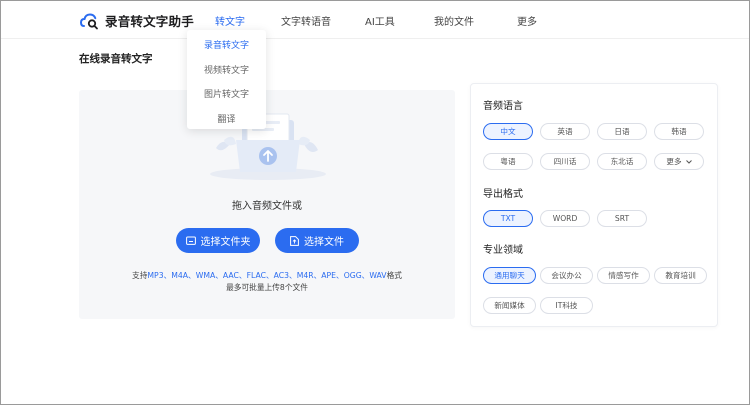 The height and width of the screenshot is (405, 750). I want to click on formats-suffix: 格式, so click(394, 275).